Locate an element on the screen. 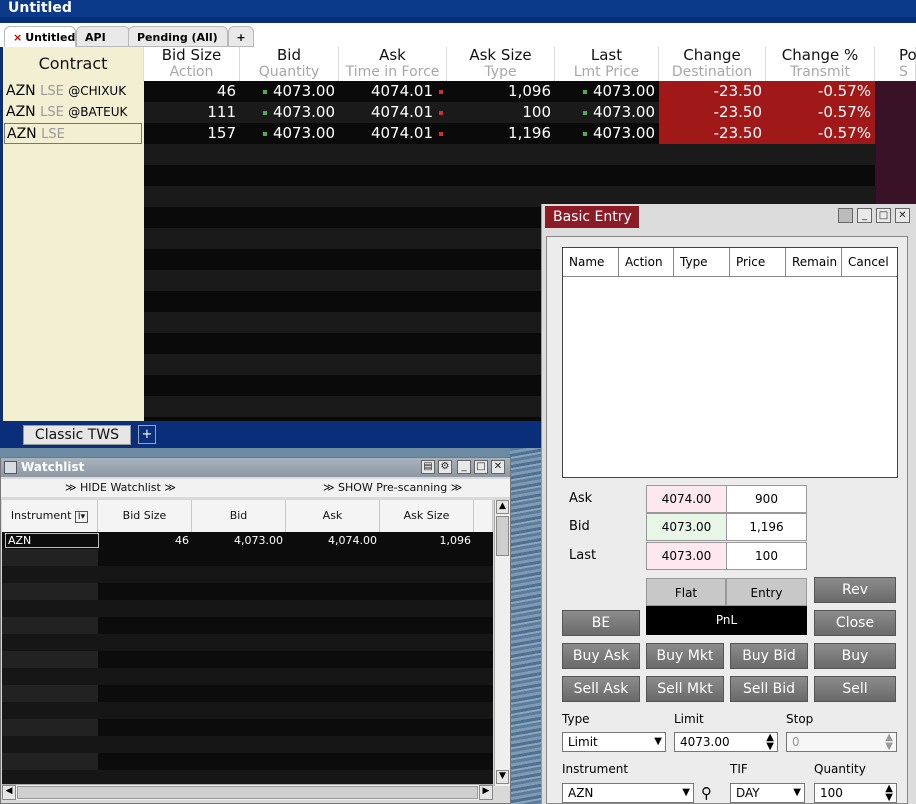  tab-api: API is located at coordinates (103, 36).